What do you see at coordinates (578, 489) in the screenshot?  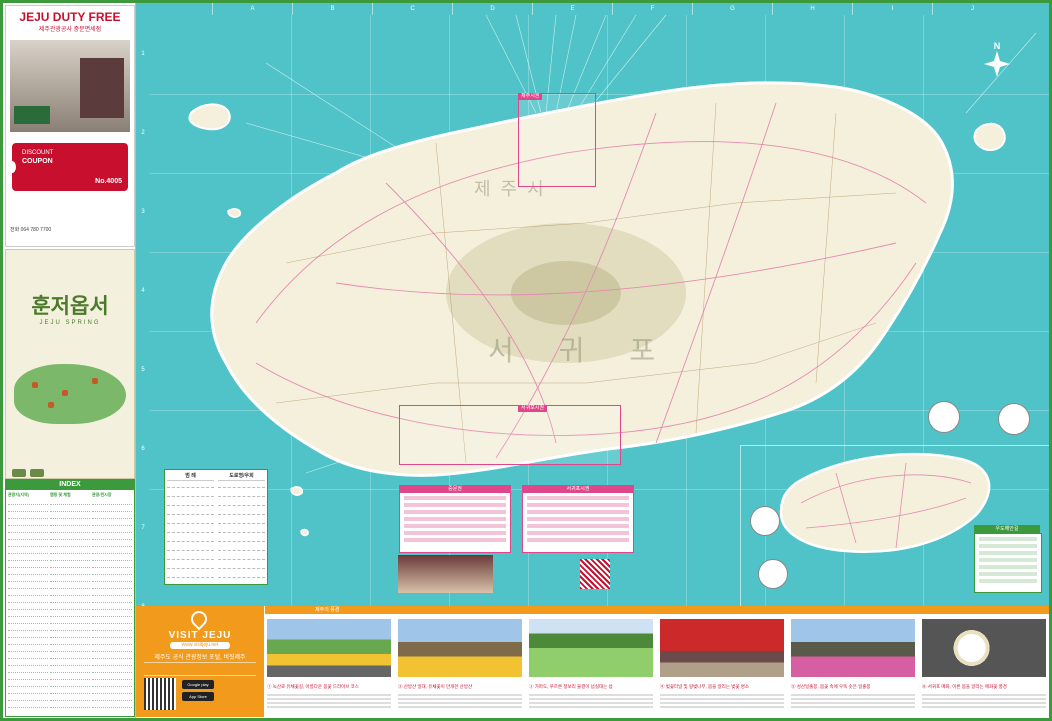 I see `poi-list-header: 서귀포시권` at bounding box center [578, 489].